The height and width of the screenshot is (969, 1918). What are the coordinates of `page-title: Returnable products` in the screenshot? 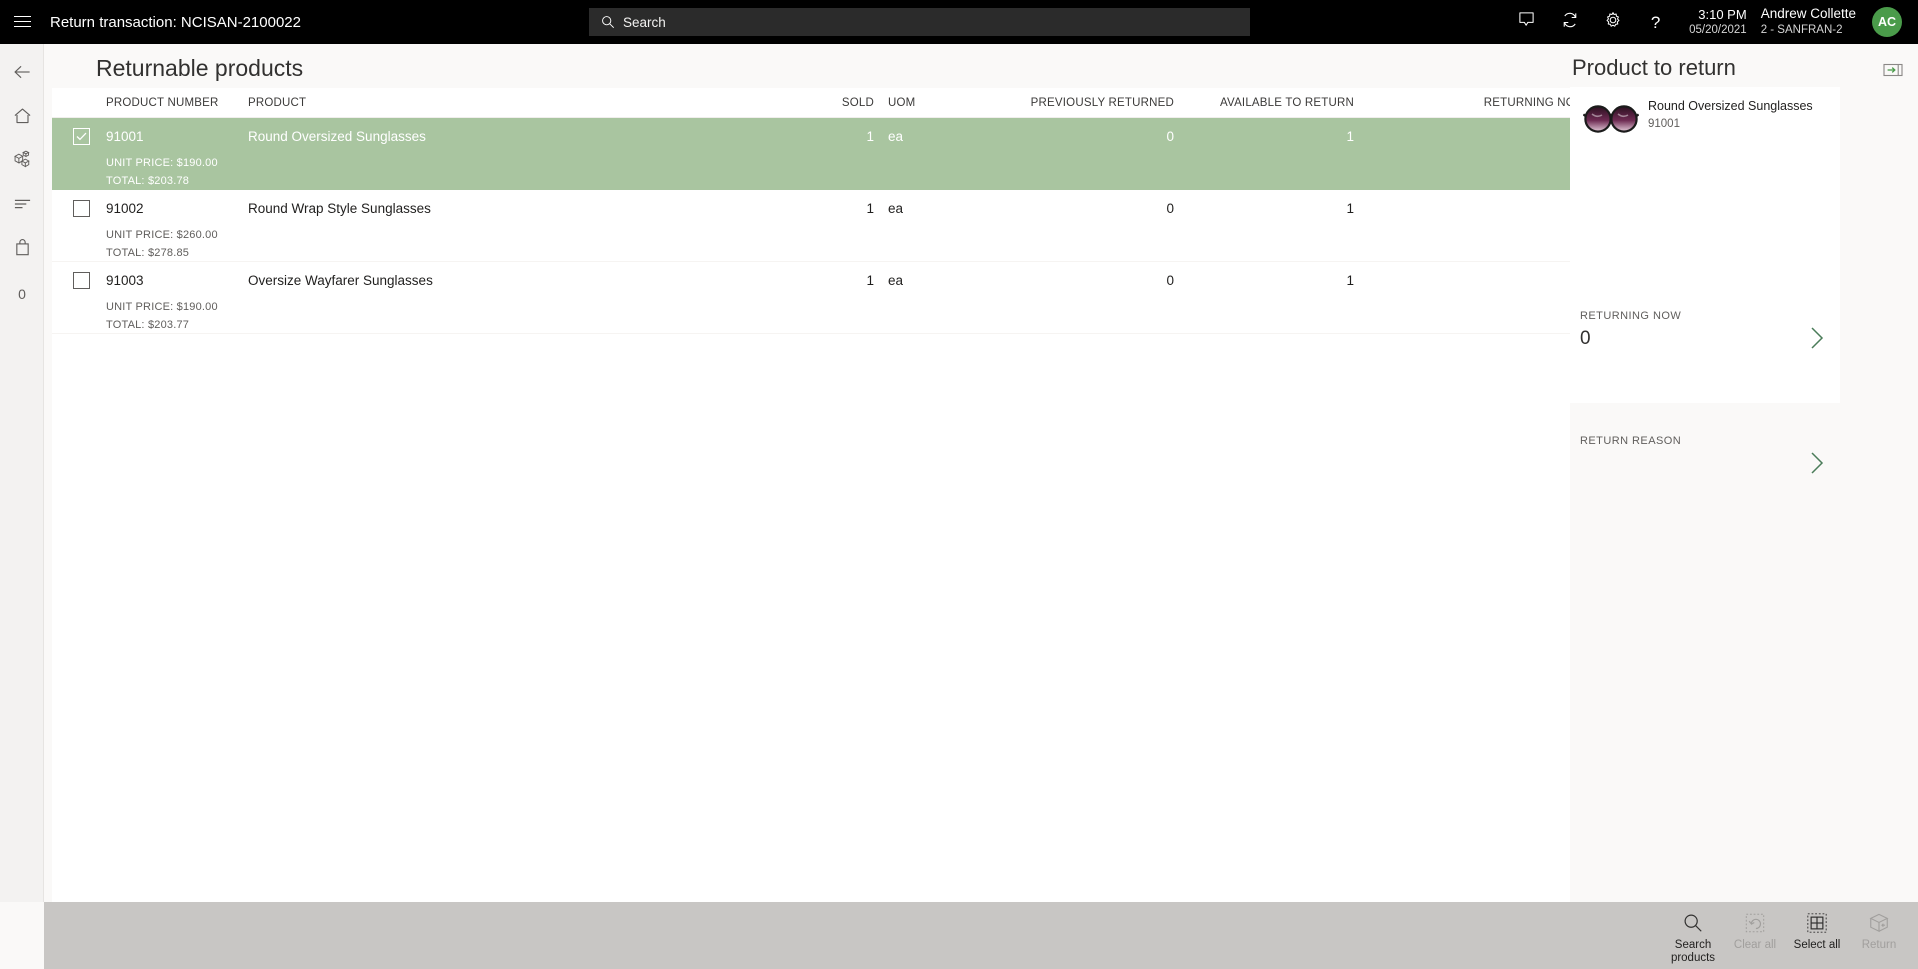 It's located at (200, 68).